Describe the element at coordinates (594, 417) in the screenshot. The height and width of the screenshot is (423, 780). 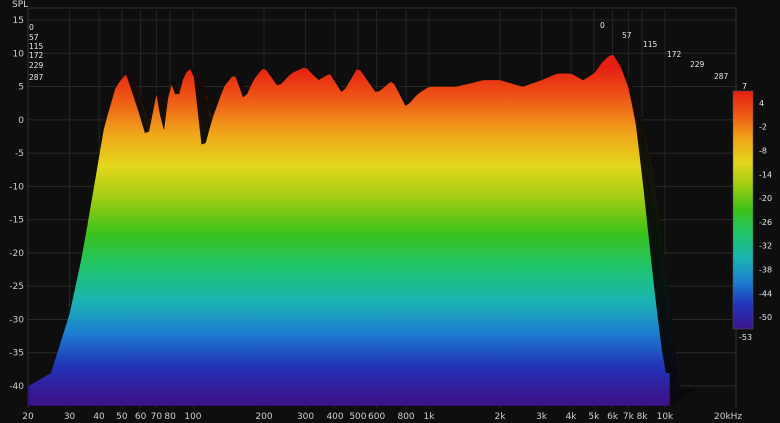
I see `x-tick-label: 5k` at that location.